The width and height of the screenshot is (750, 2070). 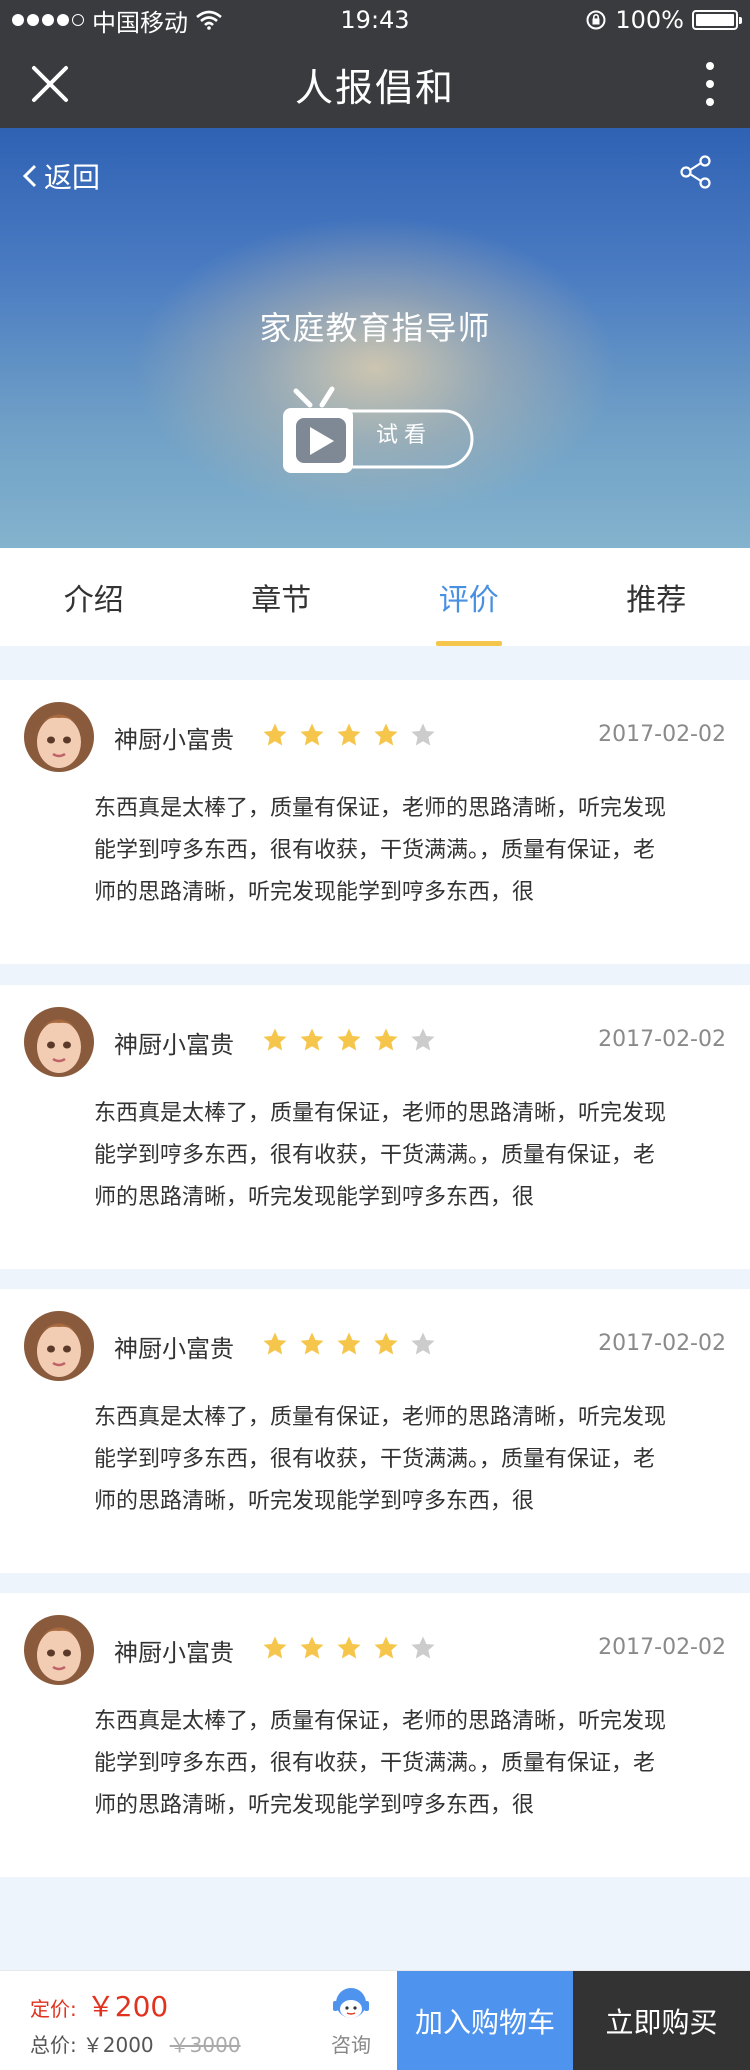 I want to click on tab-reviews: 评价, so click(x=469, y=597).